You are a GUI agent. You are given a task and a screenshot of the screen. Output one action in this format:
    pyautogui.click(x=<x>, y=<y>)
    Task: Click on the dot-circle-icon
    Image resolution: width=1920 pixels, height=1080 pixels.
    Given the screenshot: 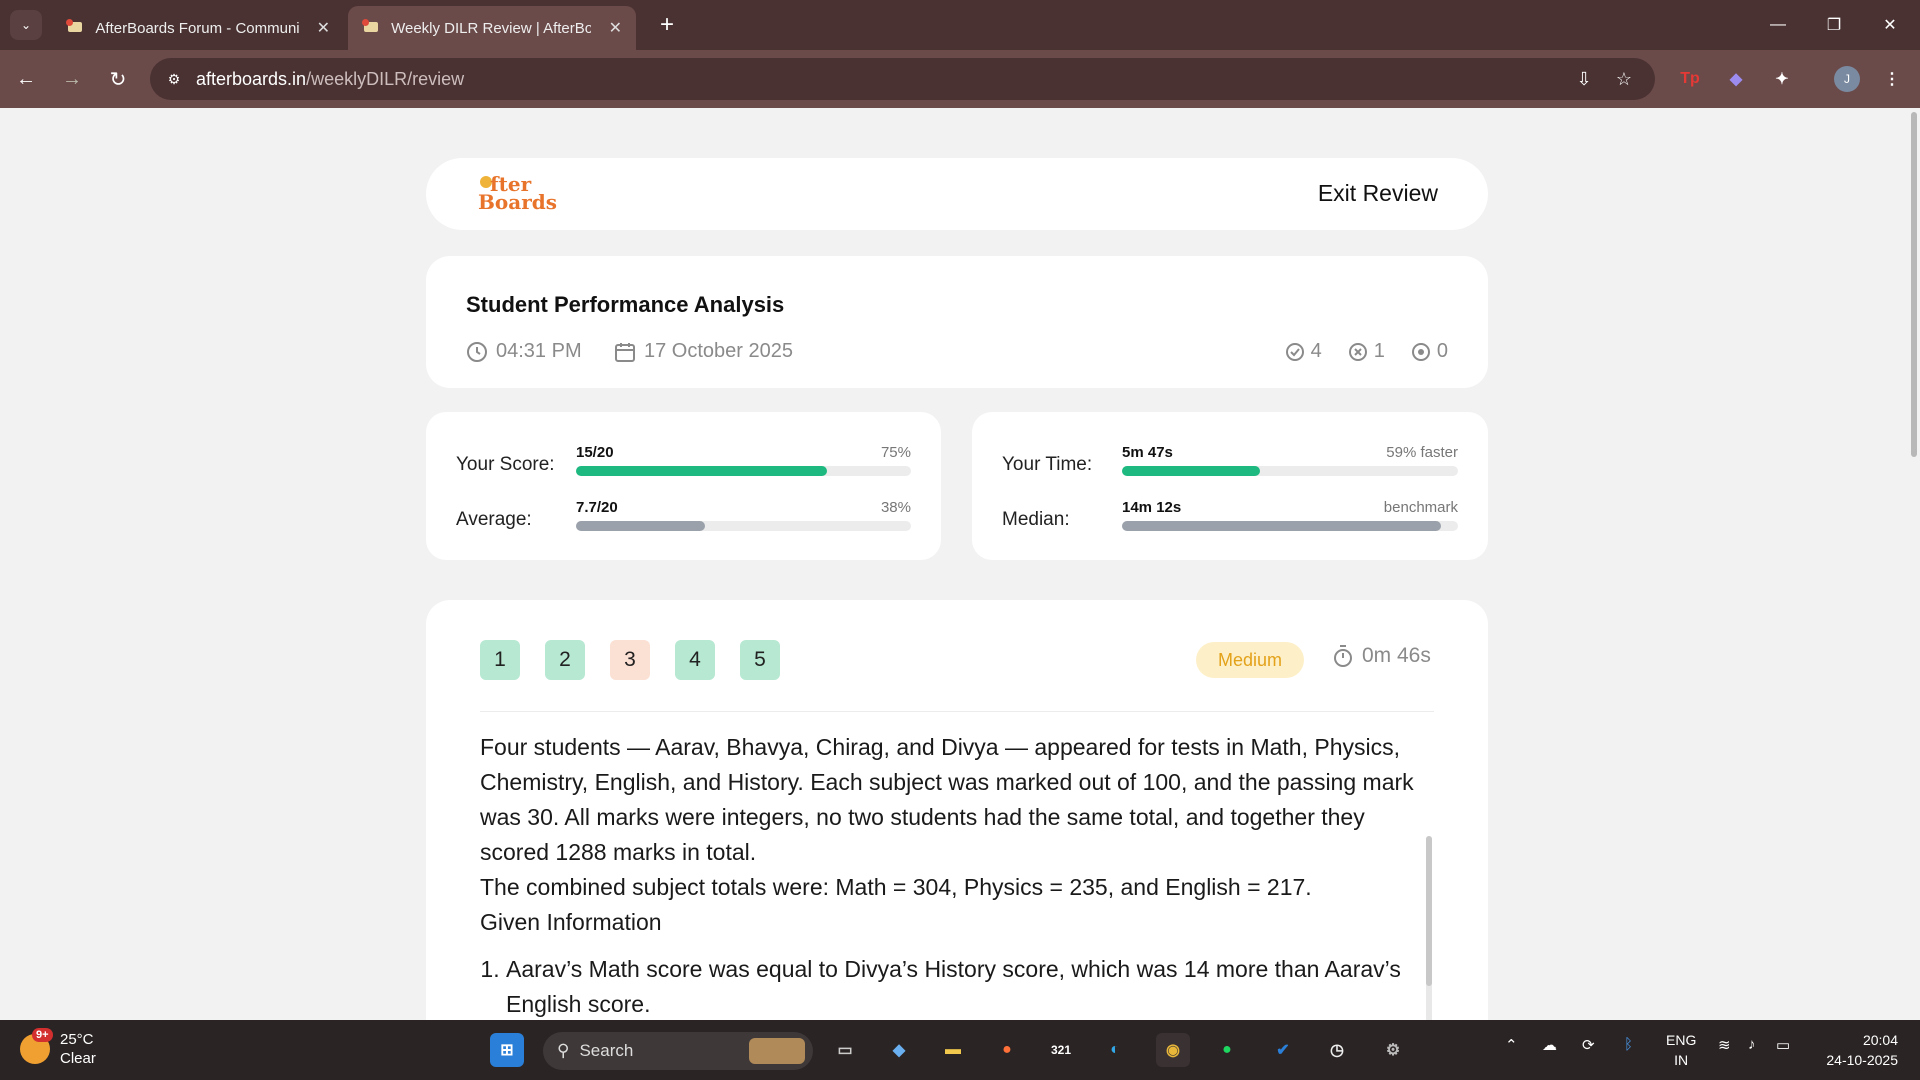 What is the action you would take?
    pyautogui.click(x=1420, y=351)
    